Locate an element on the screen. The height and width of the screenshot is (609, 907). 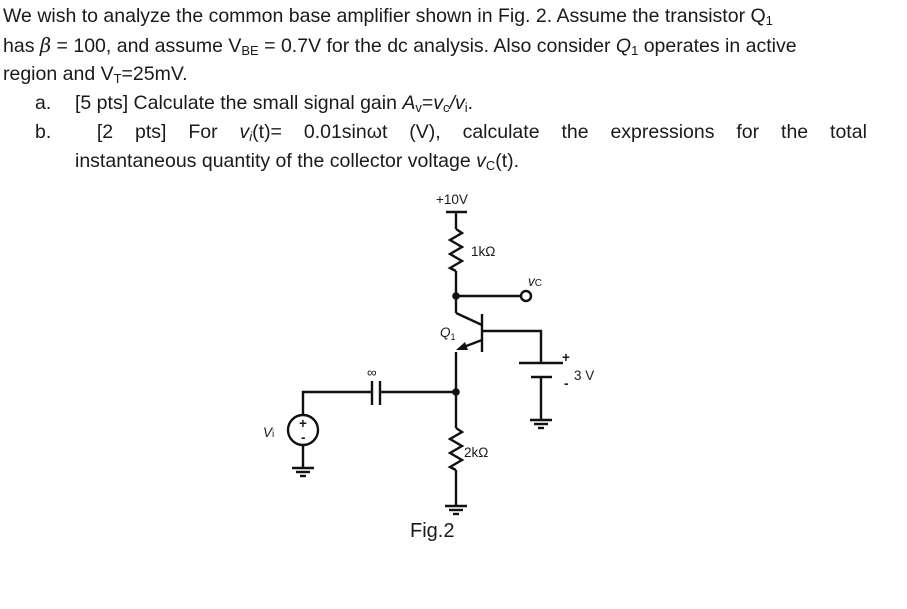
output-label: vC is located at coordinates (535, 281).